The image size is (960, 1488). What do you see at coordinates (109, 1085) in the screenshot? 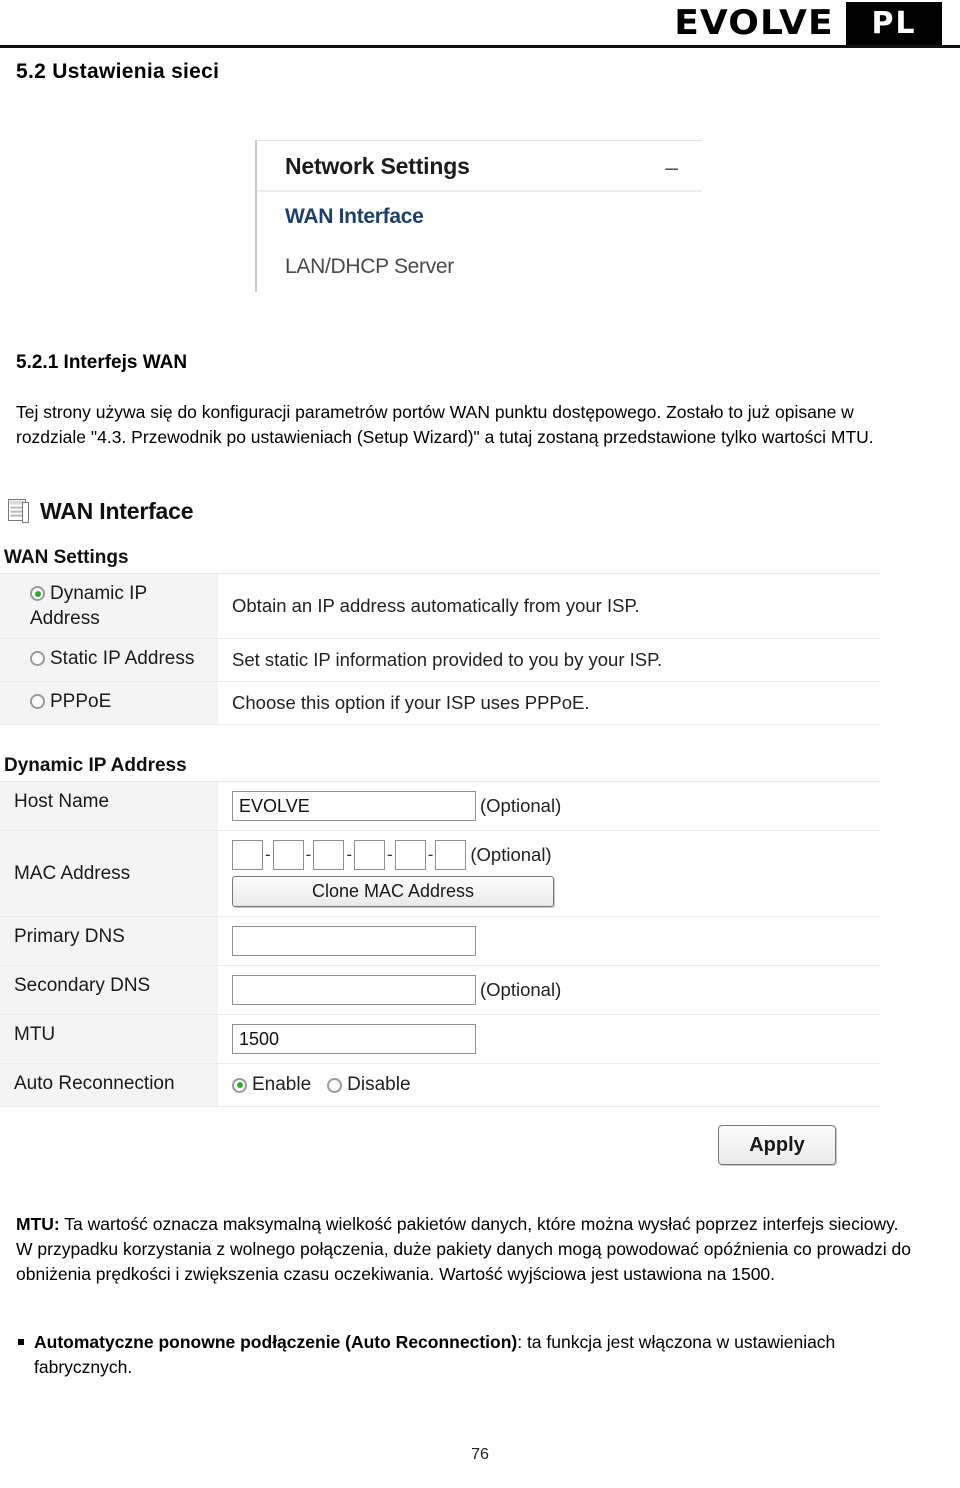
I see `auto-reconnection-label: Auto Reconnection` at bounding box center [109, 1085].